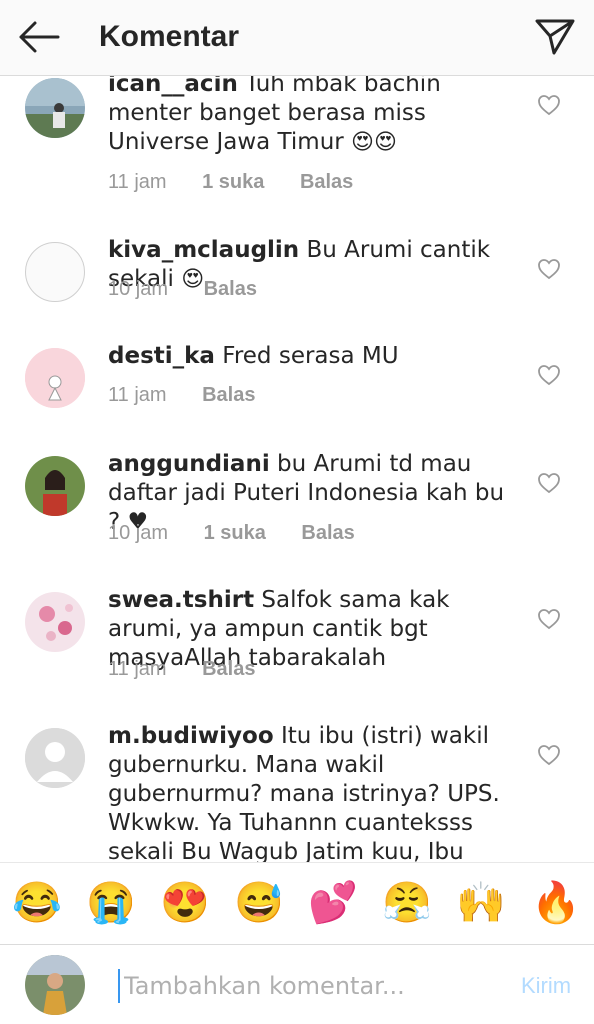 This screenshot has width=594, height=1024. Describe the element at coordinates (111, 903) in the screenshot. I see `emoji-sob-button: 😭` at that location.